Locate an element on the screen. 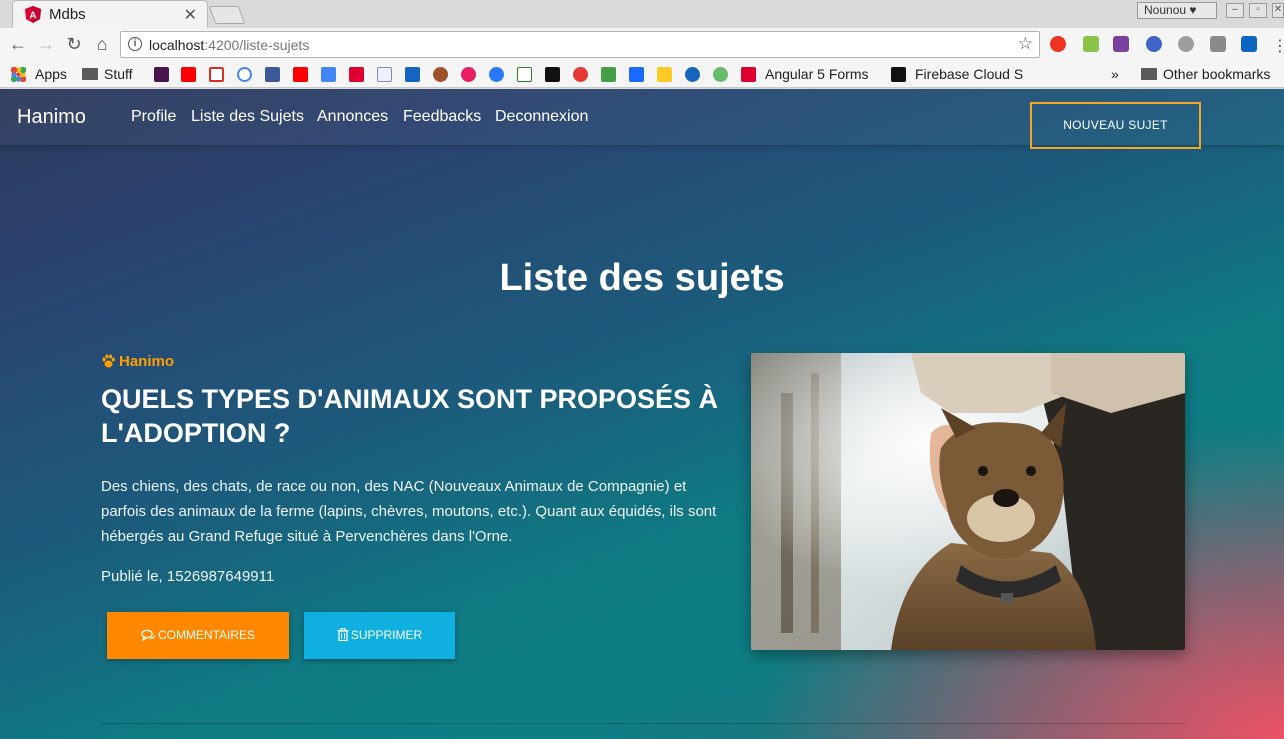  youtube-icon is located at coordinates (188, 74).